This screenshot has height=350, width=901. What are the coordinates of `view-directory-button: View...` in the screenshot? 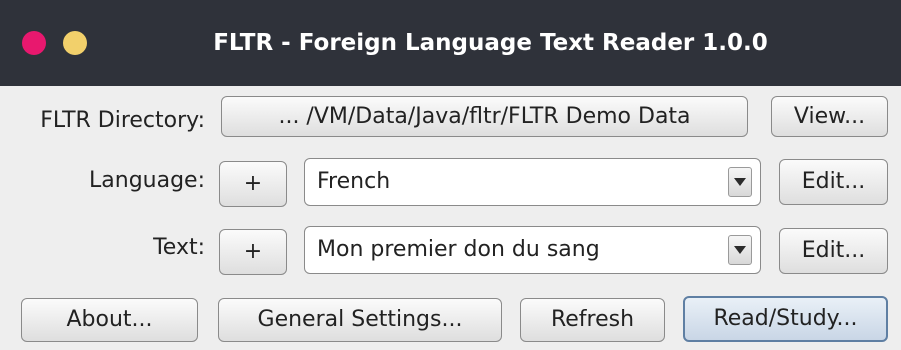 It's located at (829, 116).